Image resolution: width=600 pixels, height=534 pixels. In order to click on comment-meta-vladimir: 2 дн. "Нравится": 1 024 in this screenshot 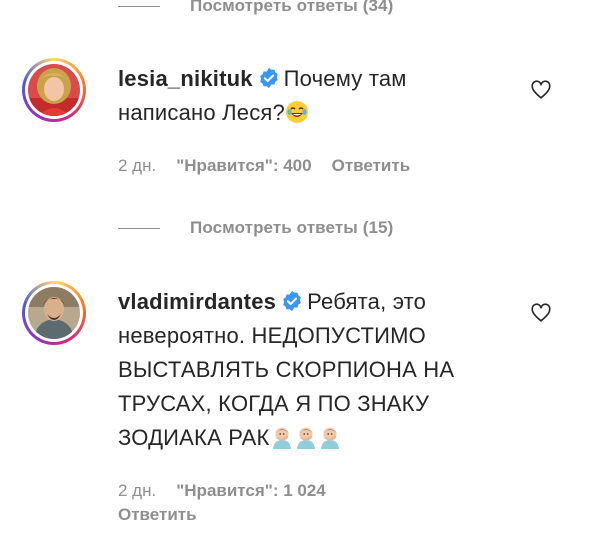, I will do `click(222, 491)`.